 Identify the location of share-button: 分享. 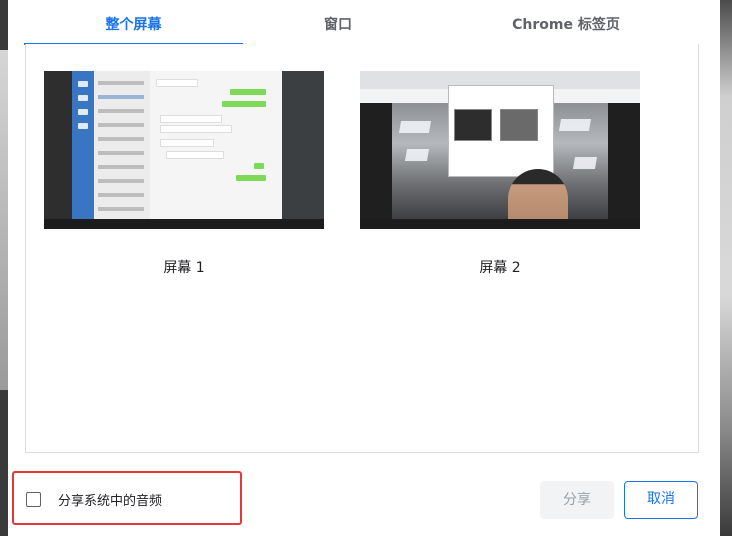
(577, 500).